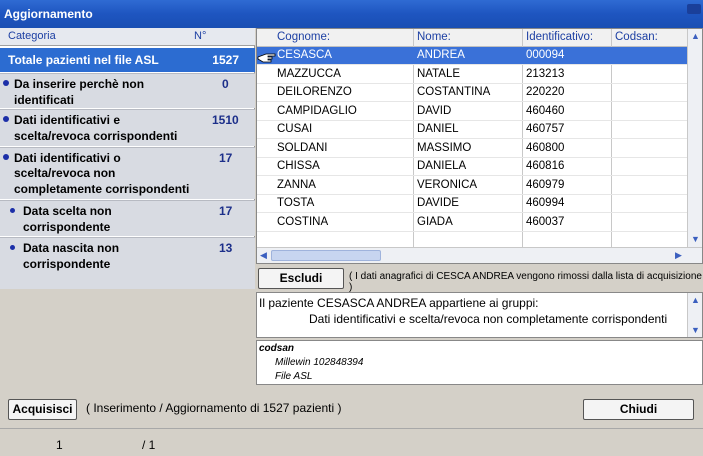 Image resolution: width=703 pixels, height=456 pixels. Describe the element at coordinates (351, 442) in the screenshot. I see `status-bar: 1 / 1` at that location.